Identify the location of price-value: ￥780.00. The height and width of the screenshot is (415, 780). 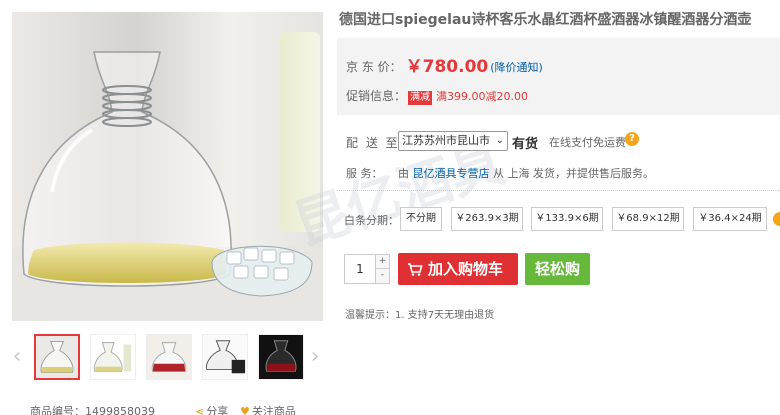
(447, 67).